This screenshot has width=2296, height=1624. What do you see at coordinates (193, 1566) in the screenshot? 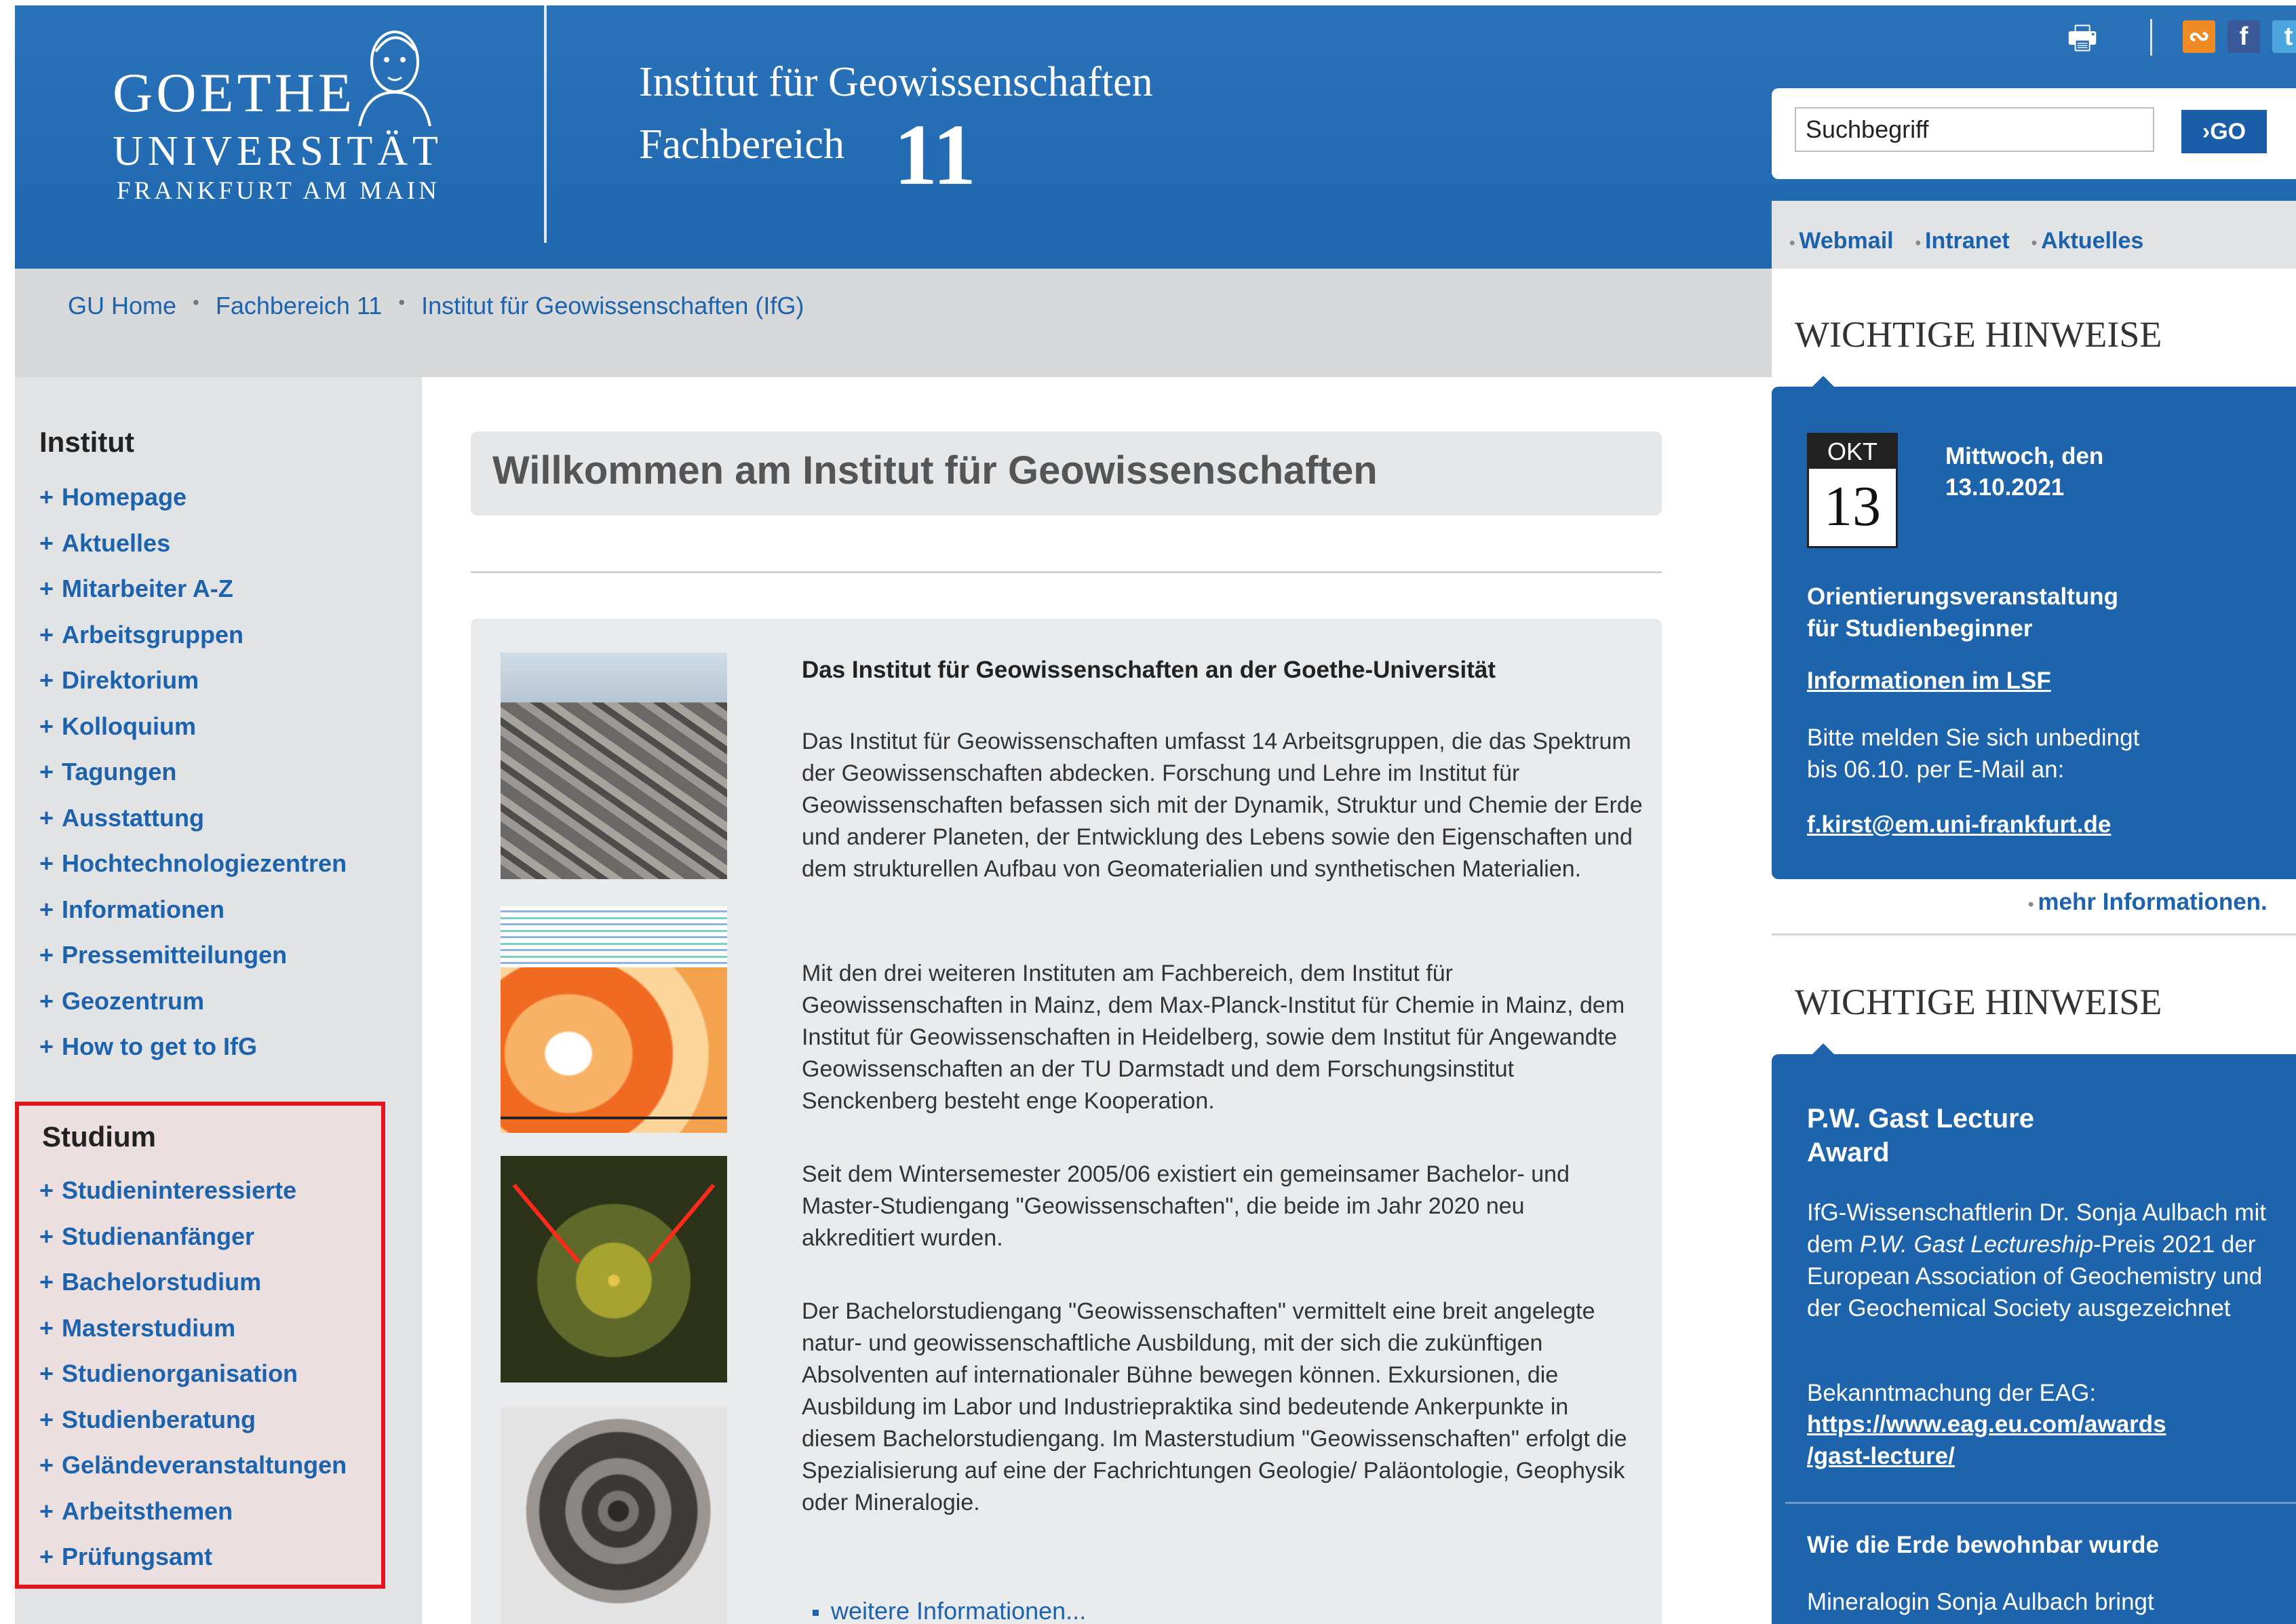
I see `nav-item-pruefungsamt: + Prüfungsamt` at bounding box center [193, 1566].